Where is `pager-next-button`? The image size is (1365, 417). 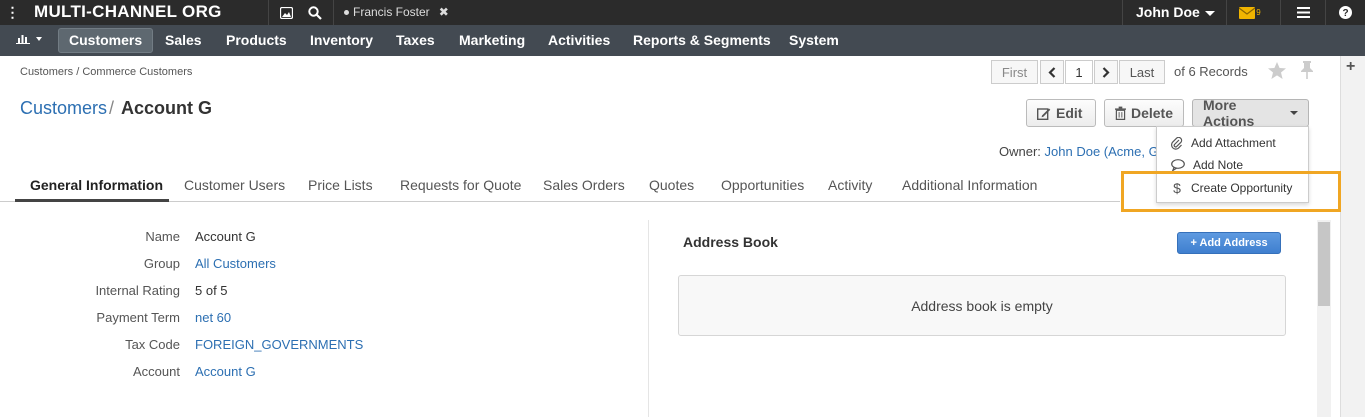
pager-next-button is located at coordinates (1106, 72).